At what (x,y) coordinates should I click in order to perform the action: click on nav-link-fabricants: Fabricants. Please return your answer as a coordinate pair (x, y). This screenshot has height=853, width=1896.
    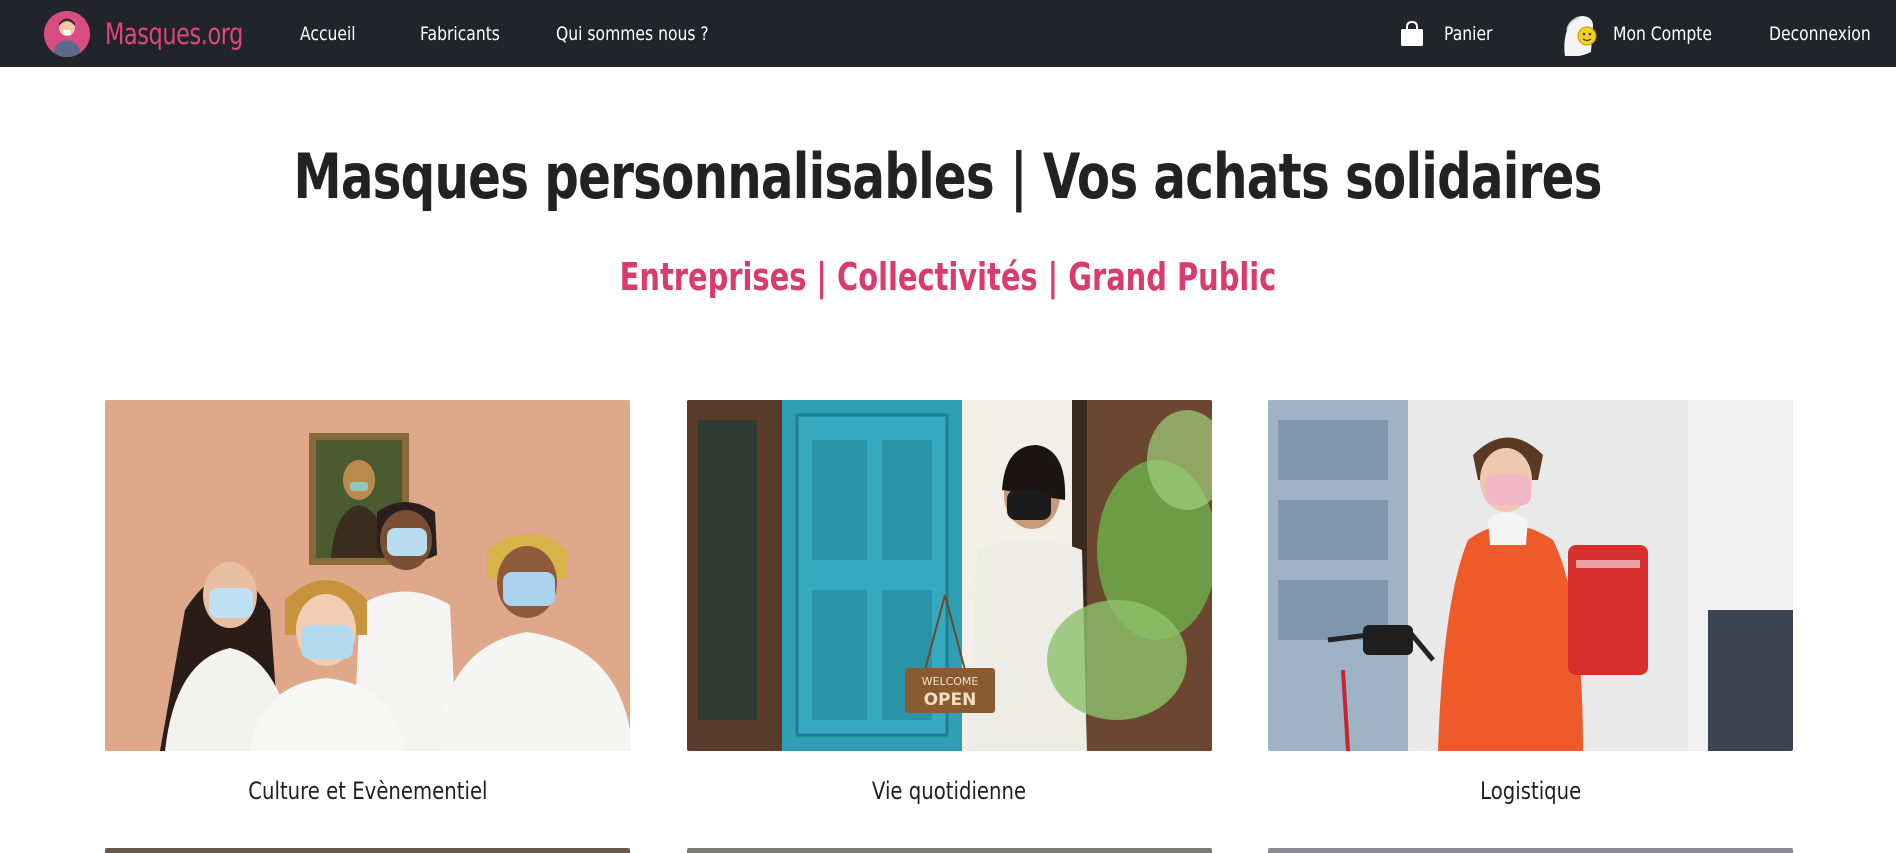
    Looking at the image, I should click on (460, 34).